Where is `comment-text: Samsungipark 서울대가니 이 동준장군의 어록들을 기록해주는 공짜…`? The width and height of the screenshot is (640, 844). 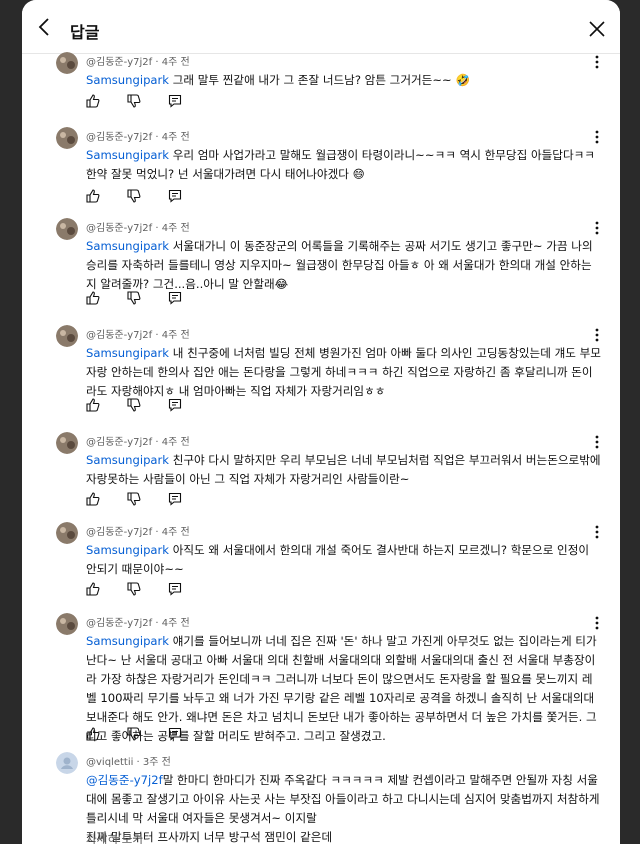
comment-text: Samsungipark 서울대가니 이 동준장군의 어록들을 기록해주는 공짜… is located at coordinates (343, 265).